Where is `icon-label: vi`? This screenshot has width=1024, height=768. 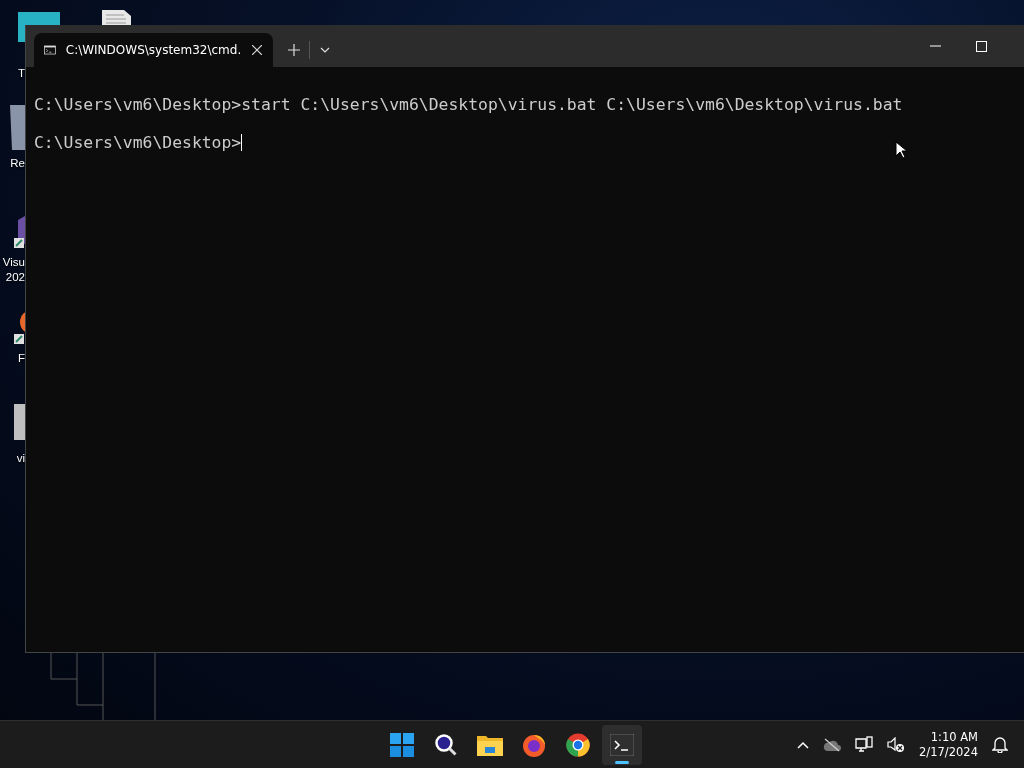 icon-label: vi is located at coordinates (20, 458).